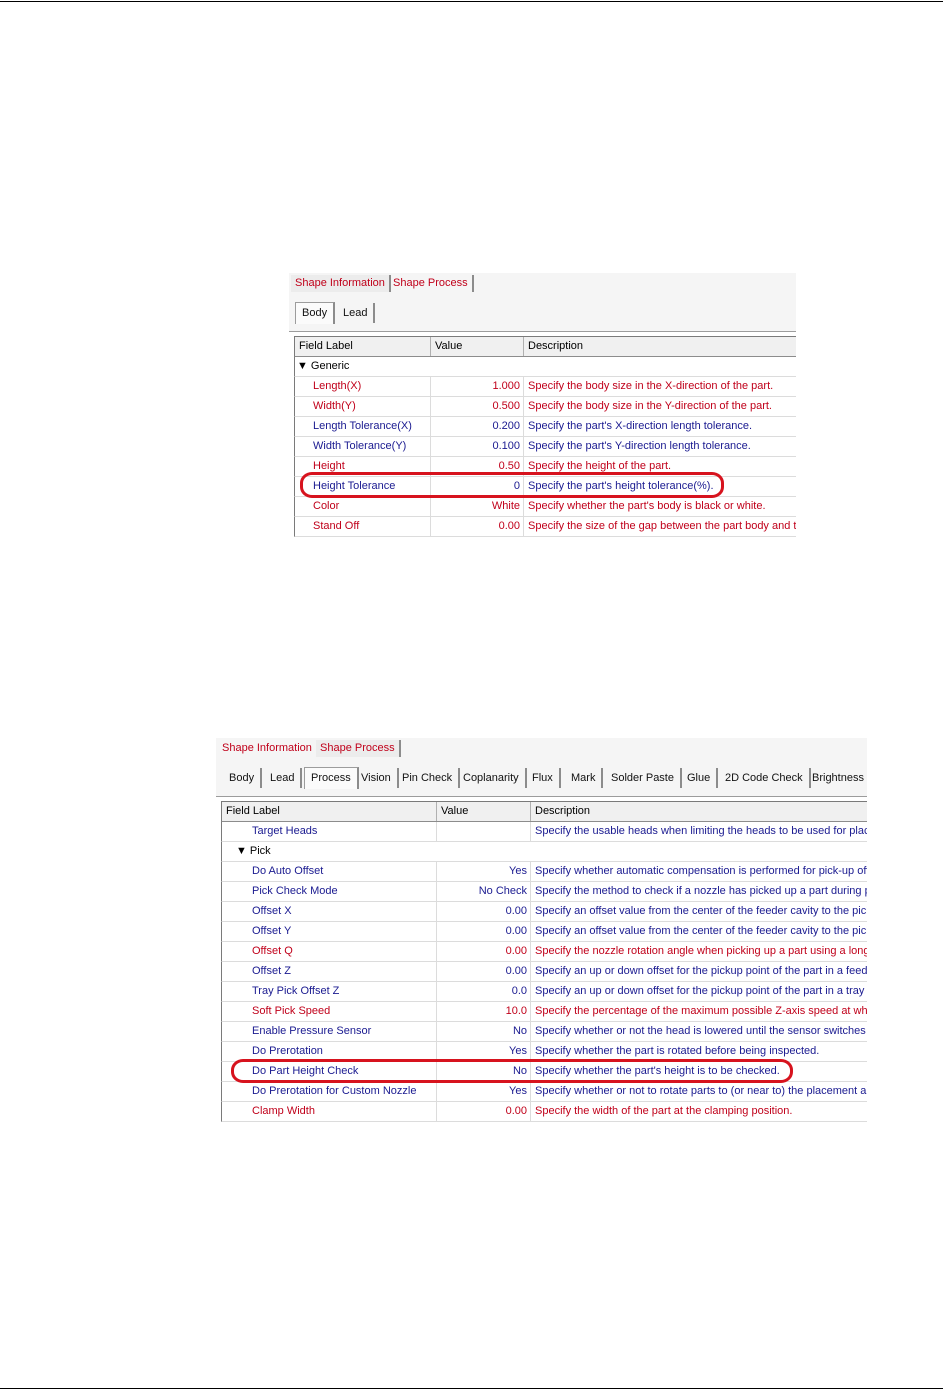 Image resolution: width=943 pixels, height=1391 pixels. I want to click on field-label: Length(X), so click(363, 386).